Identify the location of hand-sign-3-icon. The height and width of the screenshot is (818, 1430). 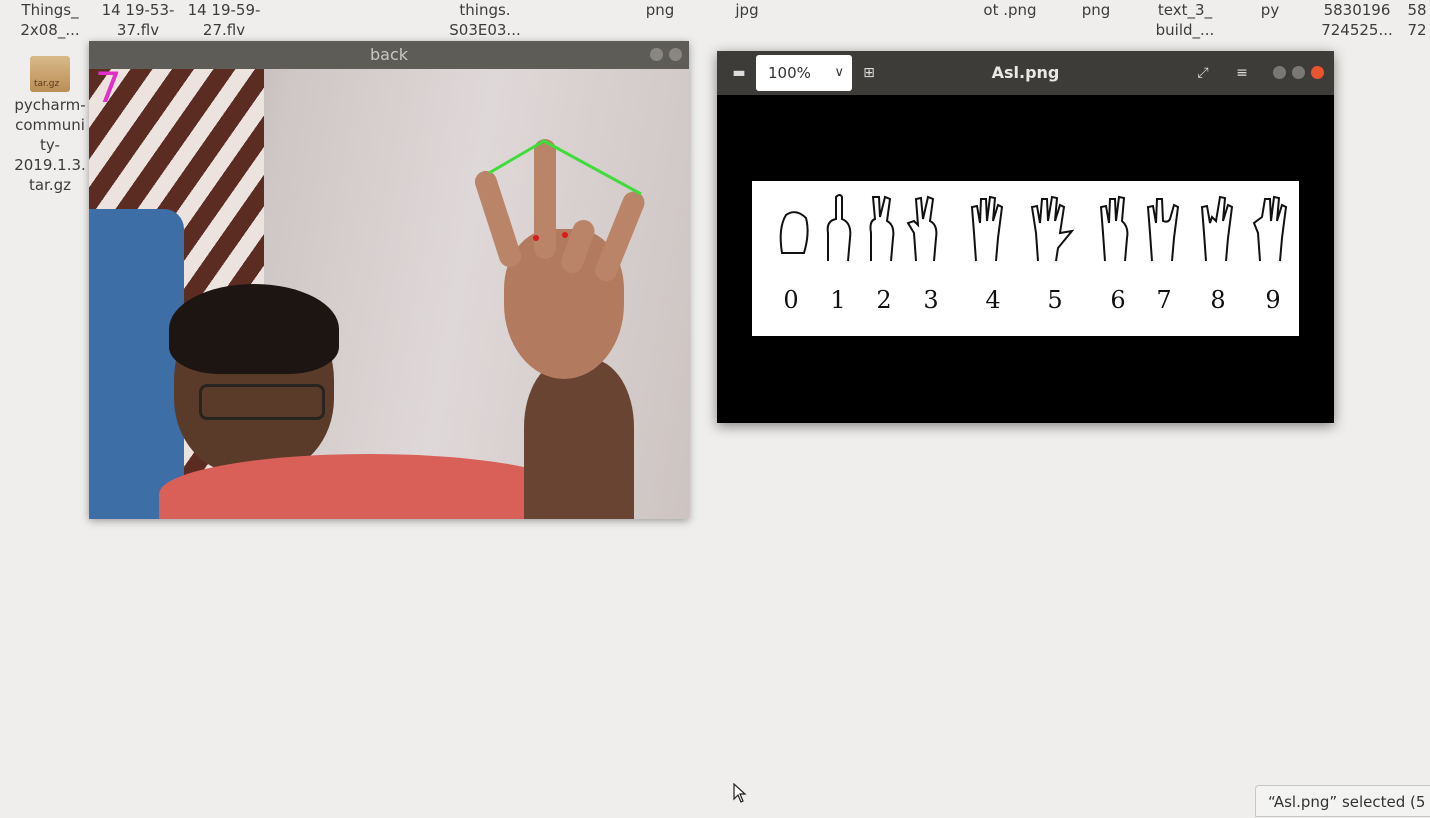
(922, 228).